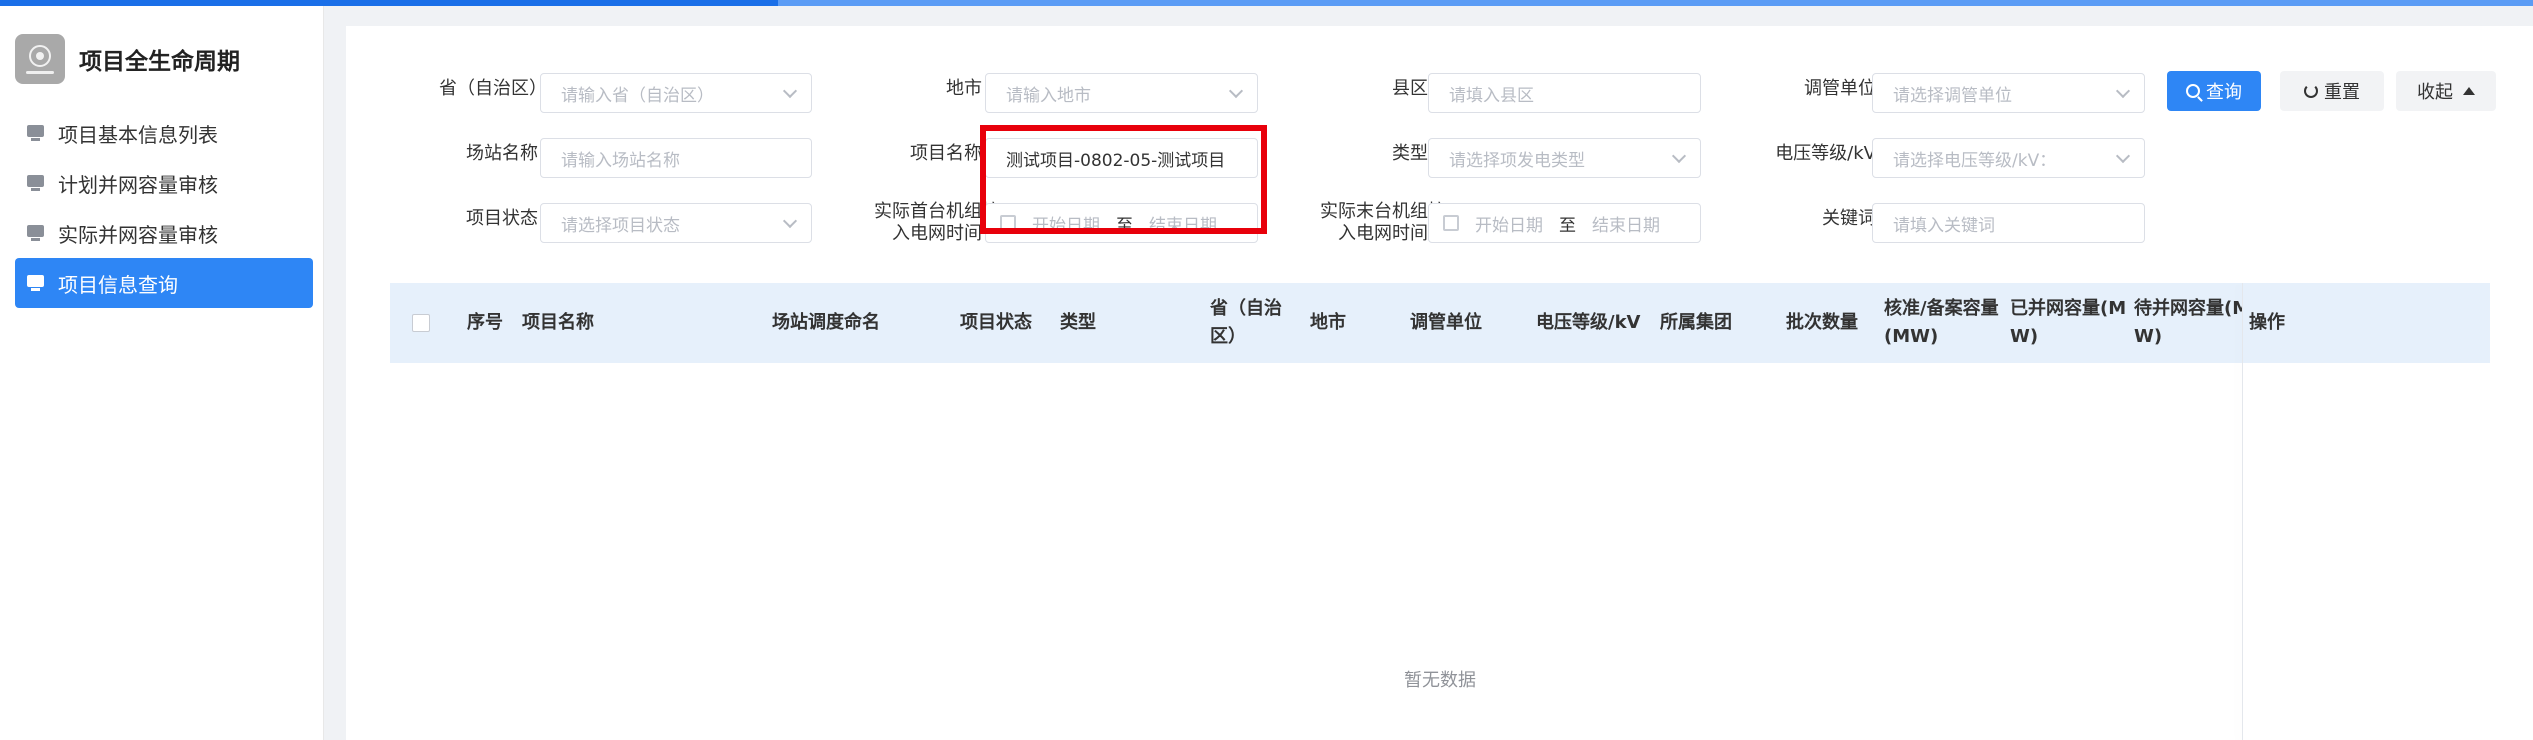 This screenshot has height=740, width=2533. What do you see at coordinates (937, 211) in the screenshot?
I see `first-unit-time-label-line1: 实际首台机组接` at bounding box center [937, 211].